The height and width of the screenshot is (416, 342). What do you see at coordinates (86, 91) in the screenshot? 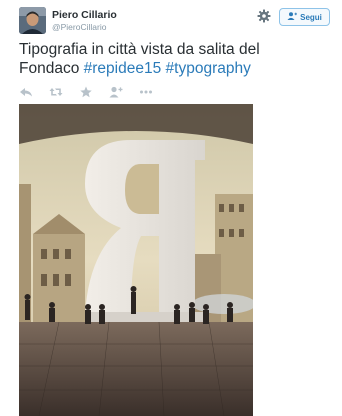
I see `star-icon` at bounding box center [86, 91].